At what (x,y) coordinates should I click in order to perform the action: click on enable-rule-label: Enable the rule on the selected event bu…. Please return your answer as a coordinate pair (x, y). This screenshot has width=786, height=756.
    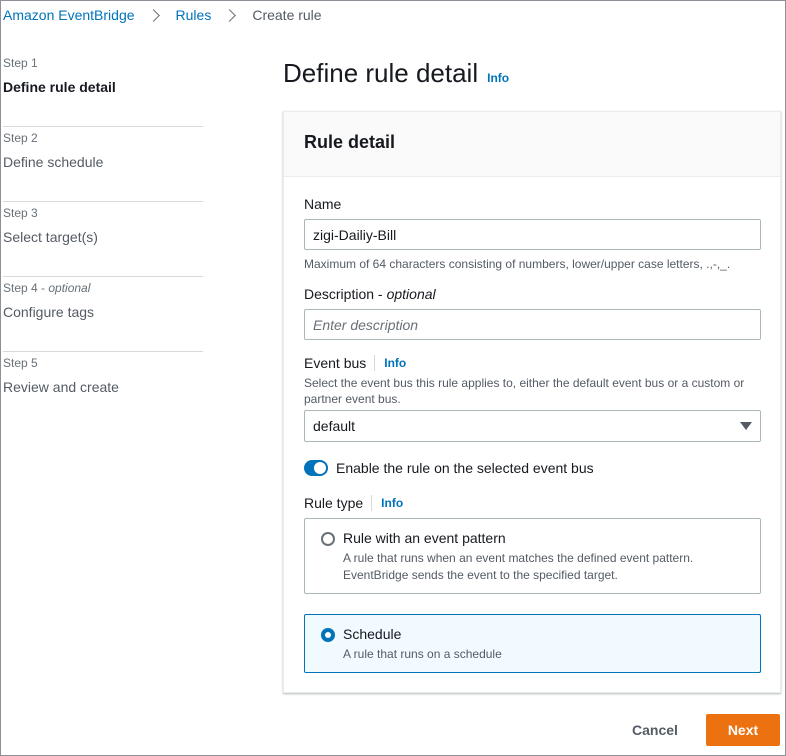
    Looking at the image, I should click on (465, 468).